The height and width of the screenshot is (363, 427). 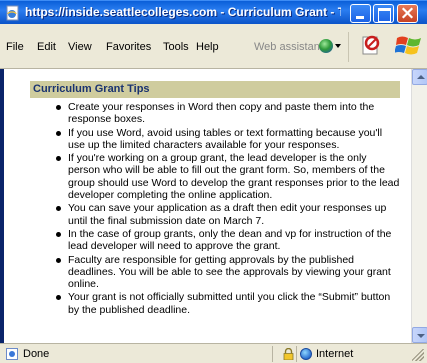 What do you see at coordinates (419, 206) in the screenshot?
I see `vertical-scrollbar` at bounding box center [419, 206].